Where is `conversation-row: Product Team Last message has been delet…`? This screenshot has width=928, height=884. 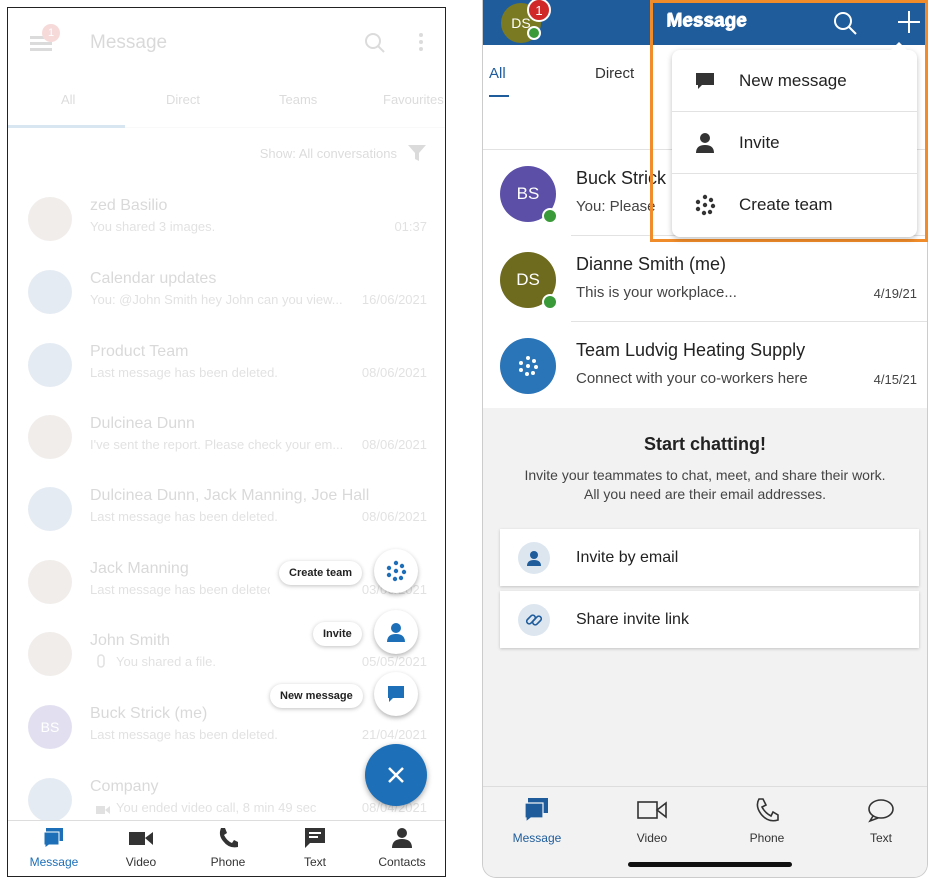
conversation-row: Product Team Last message has been delet… is located at coordinates (226, 379).